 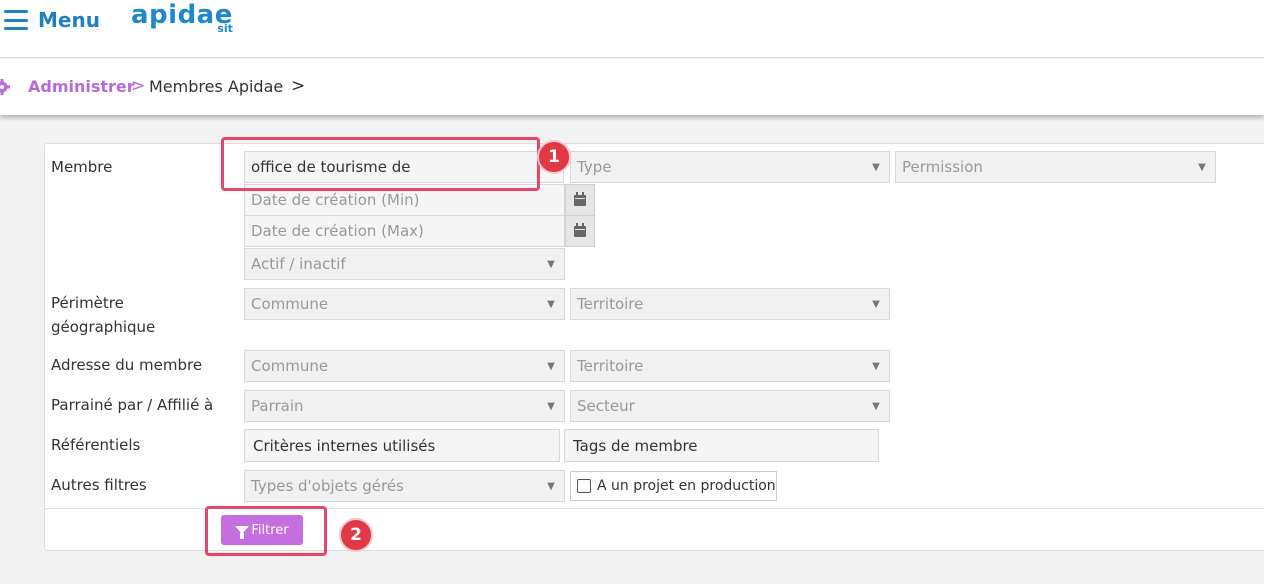 What do you see at coordinates (127, 365) in the screenshot?
I see `label-adresse: Adresse du membre` at bounding box center [127, 365].